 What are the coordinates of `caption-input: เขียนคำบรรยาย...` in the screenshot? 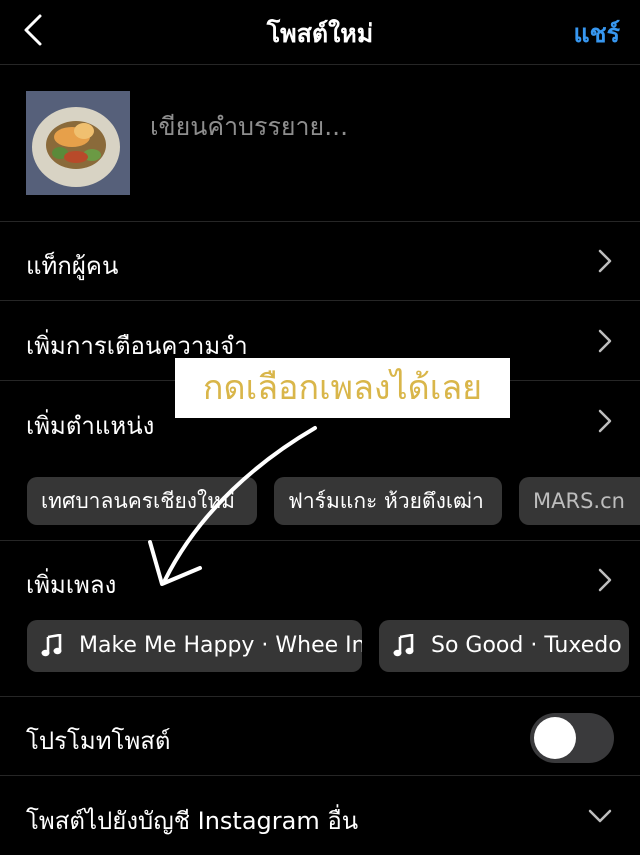 It's located at (249, 127).